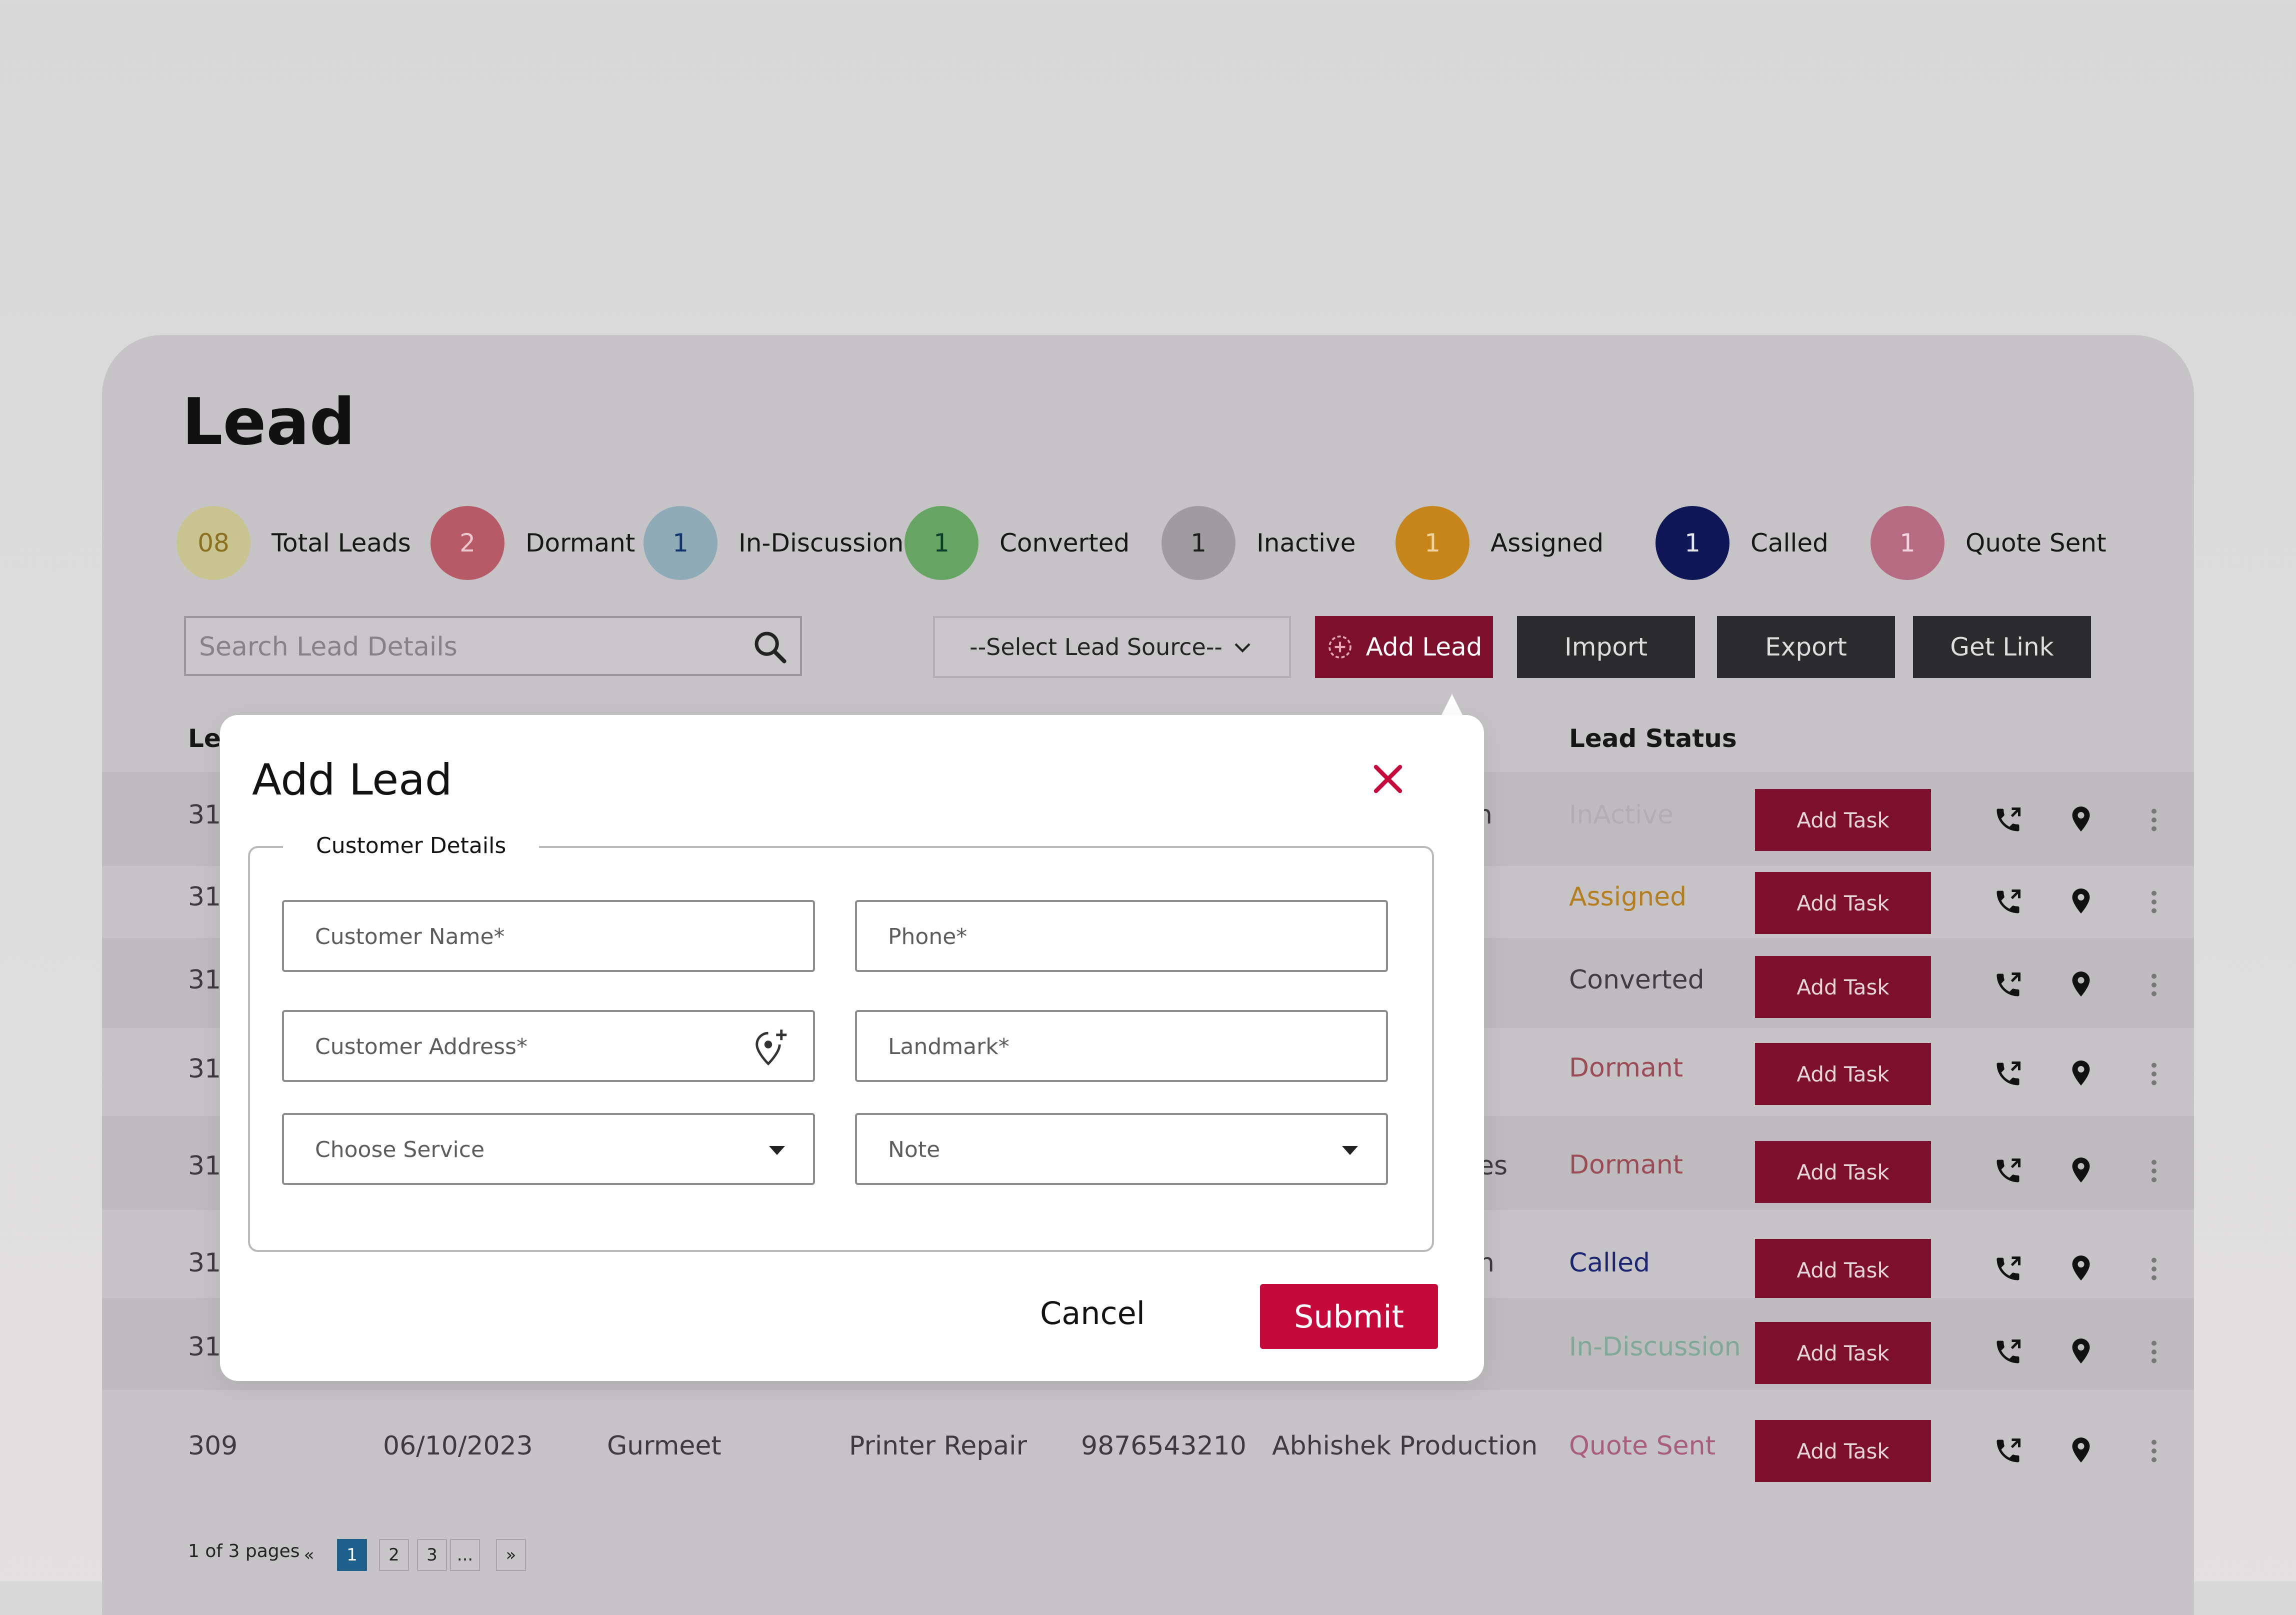 The image size is (2296, 1615). What do you see at coordinates (1388, 779) in the screenshot?
I see `close-icon` at bounding box center [1388, 779].